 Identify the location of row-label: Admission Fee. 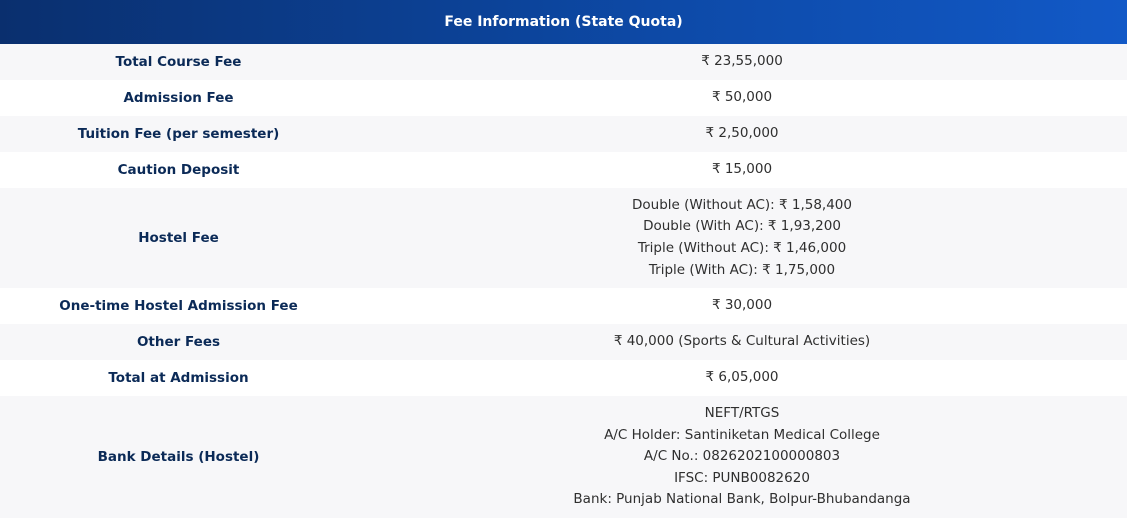
(178, 98).